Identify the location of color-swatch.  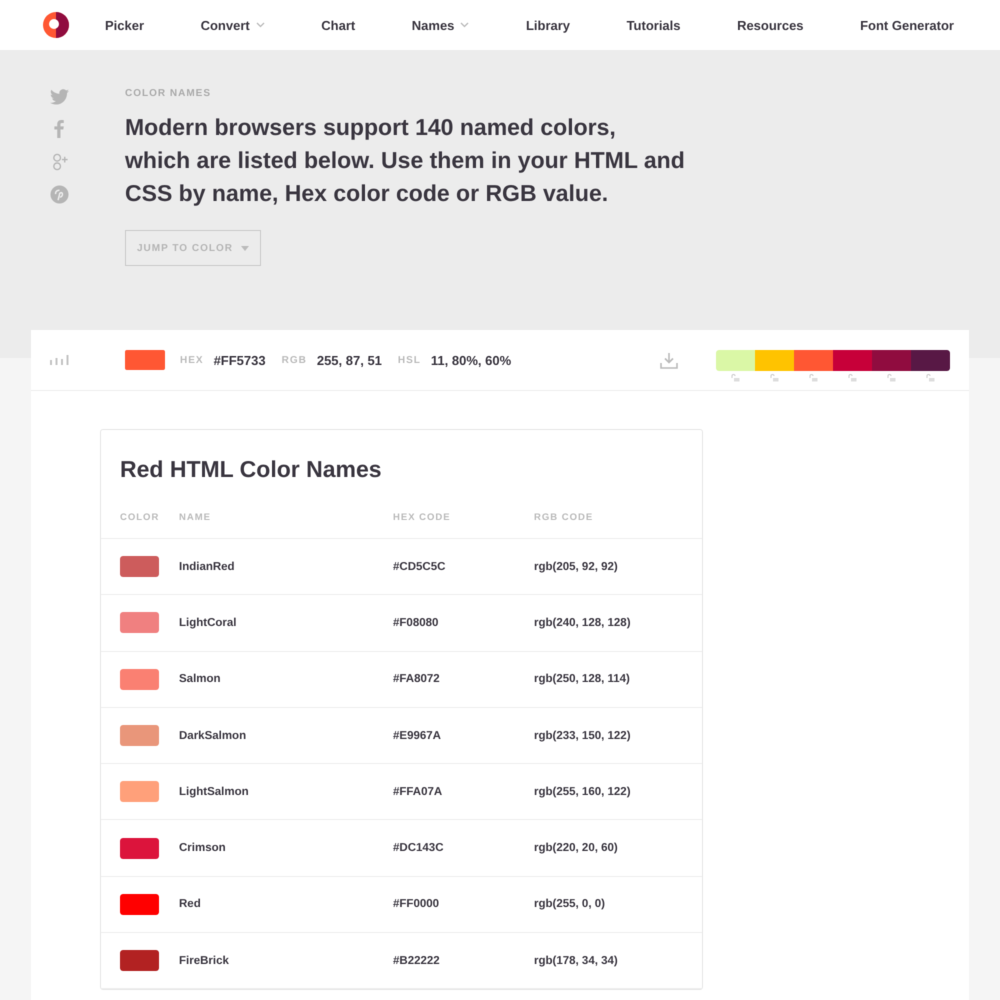
(145, 360).